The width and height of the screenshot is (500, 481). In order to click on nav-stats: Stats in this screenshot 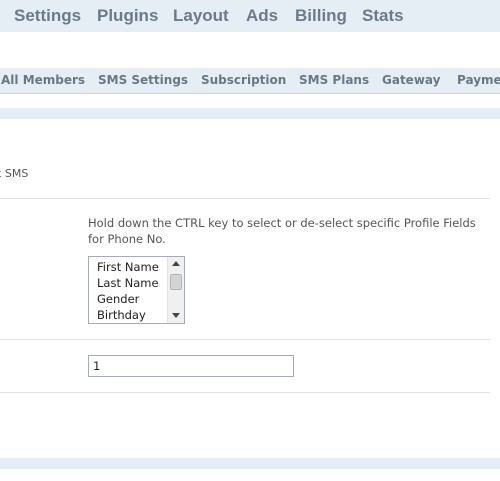, I will do `click(383, 16)`.